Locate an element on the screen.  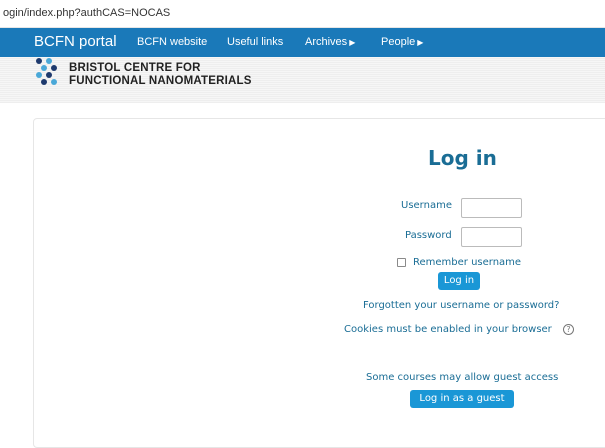
nav-menu-people: People ▶ is located at coordinates (402, 42).